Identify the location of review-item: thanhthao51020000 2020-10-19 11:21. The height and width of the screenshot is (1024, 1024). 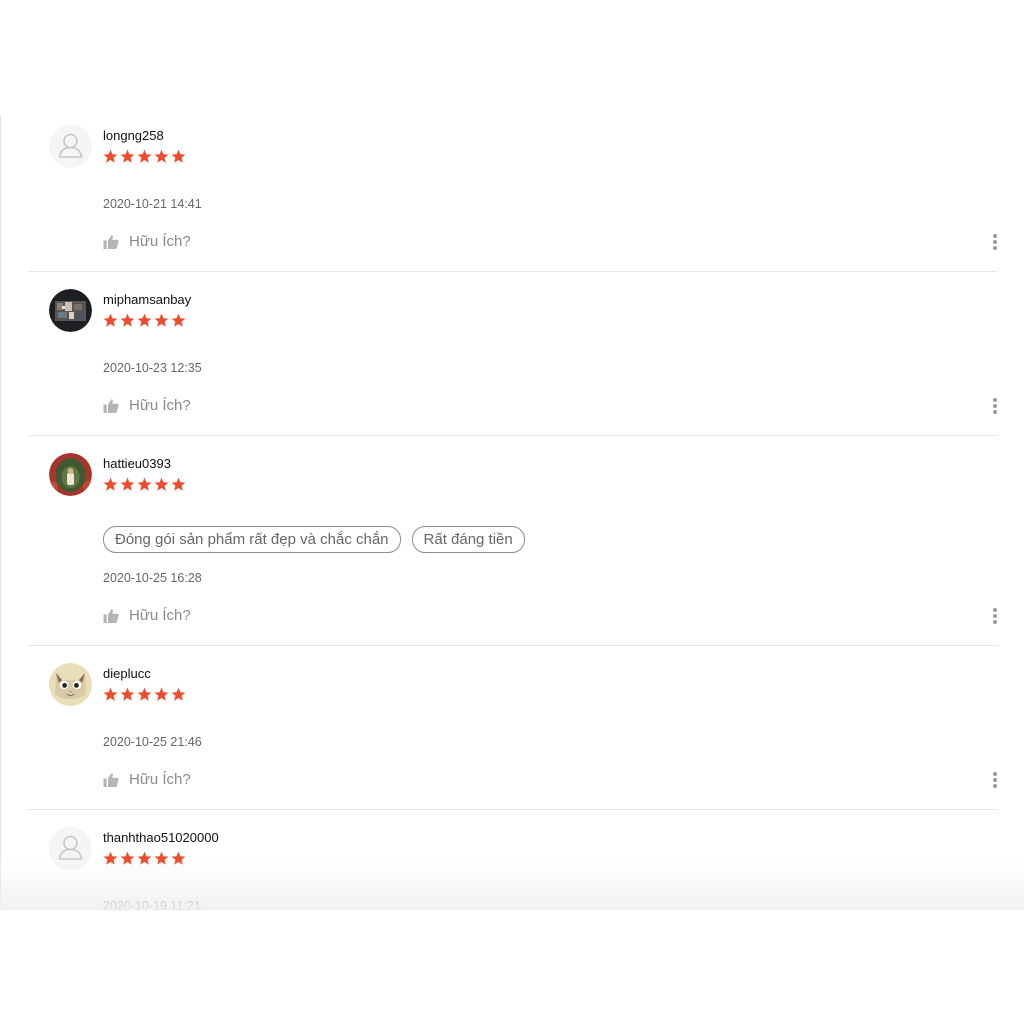
(513, 860).